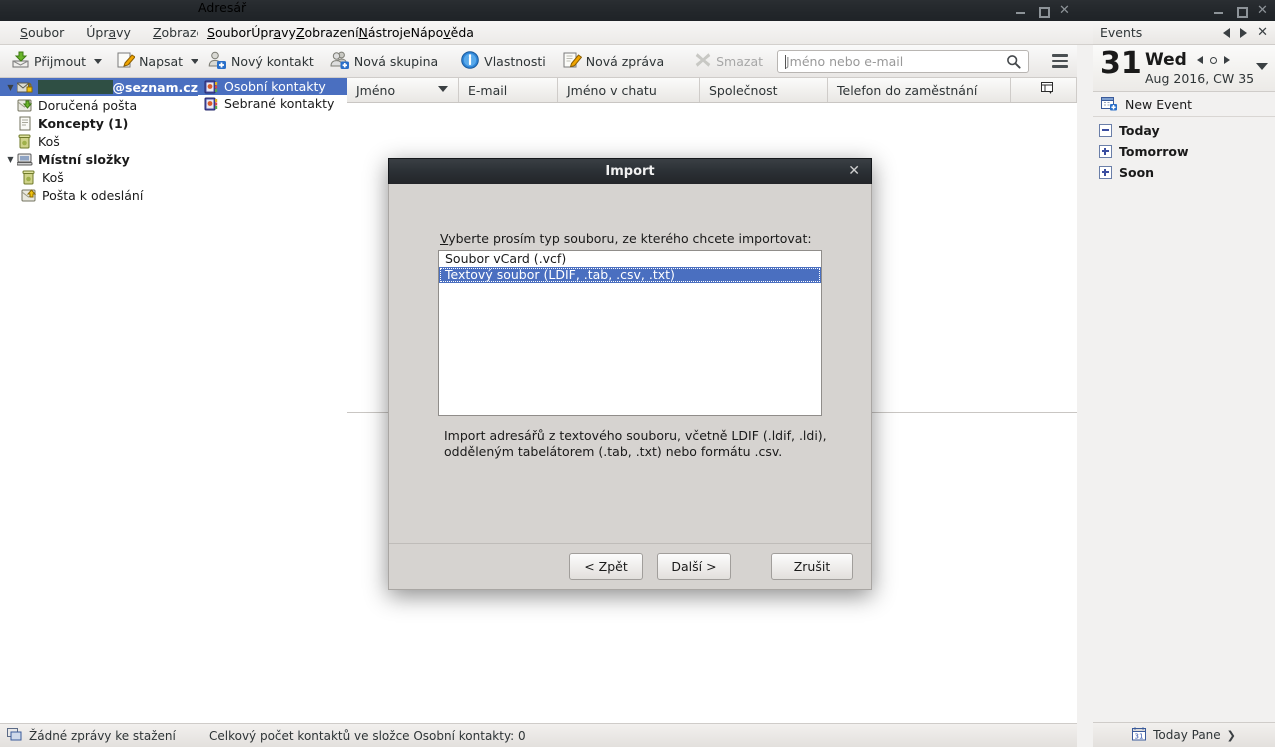  I want to click on write-button: Napsat, so click(157, 61).